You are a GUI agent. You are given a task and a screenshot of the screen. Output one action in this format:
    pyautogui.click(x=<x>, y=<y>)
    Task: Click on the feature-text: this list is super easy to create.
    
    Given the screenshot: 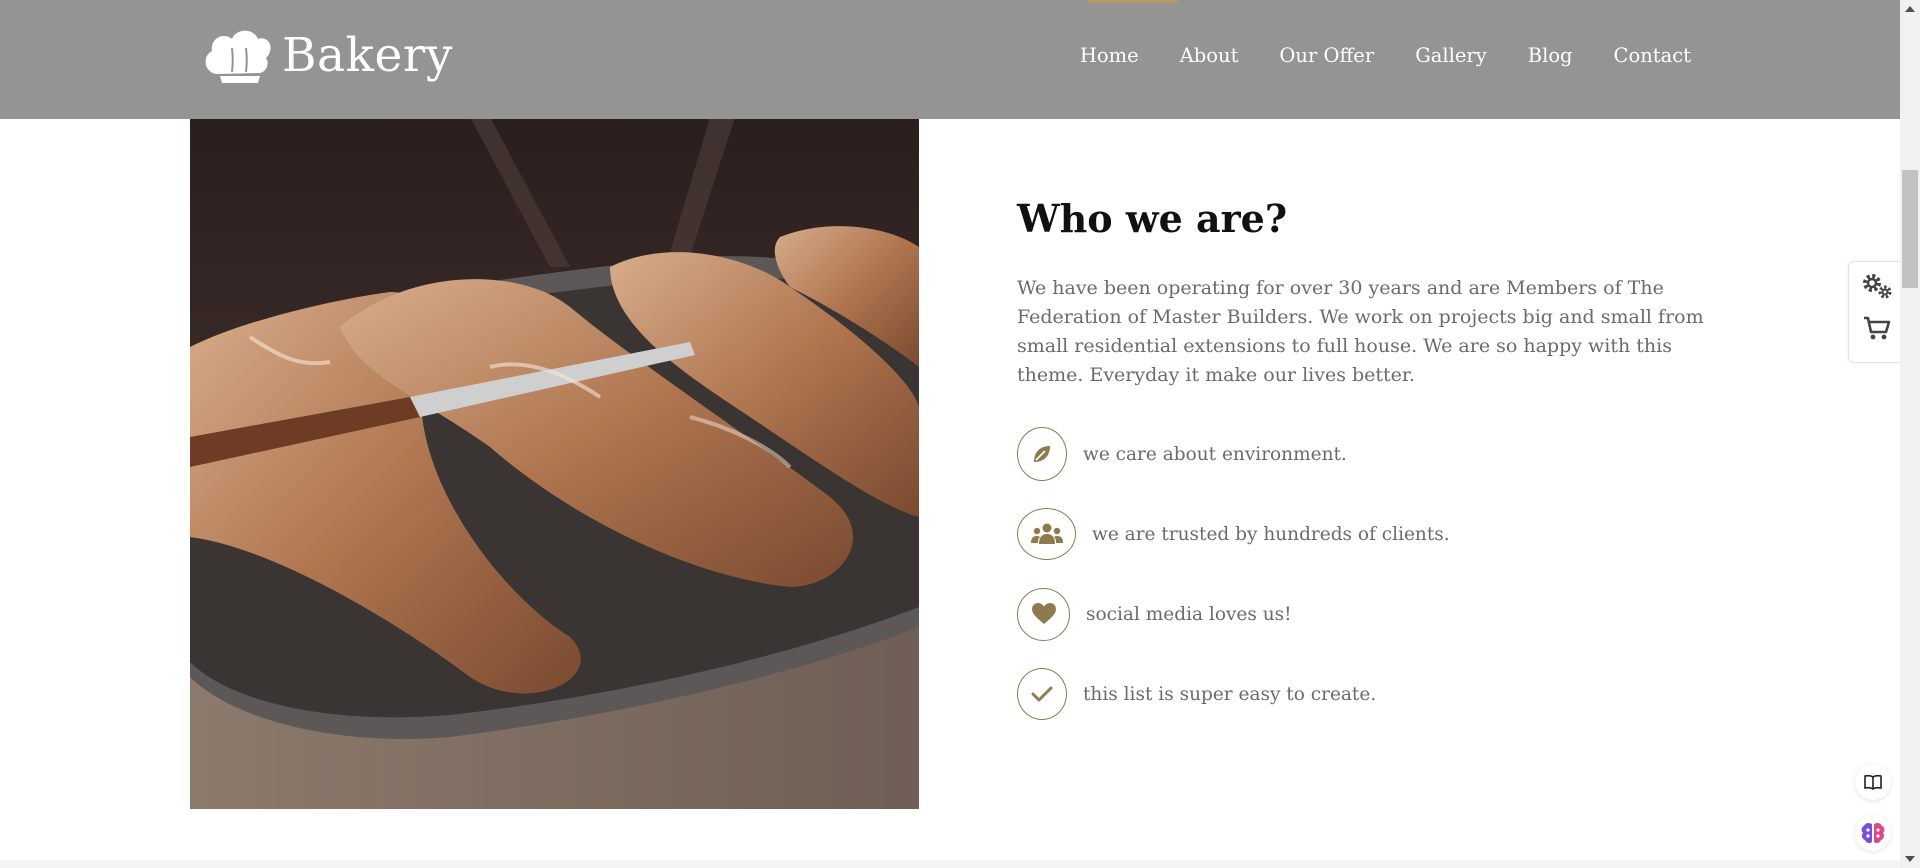 What is the action you would take?
    pyautogui.click(x=1230, y=694)
    